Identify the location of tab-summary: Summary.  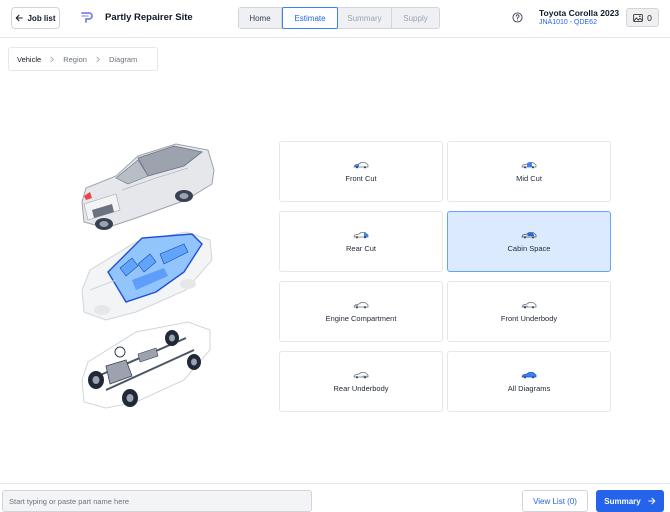
(365, 18).